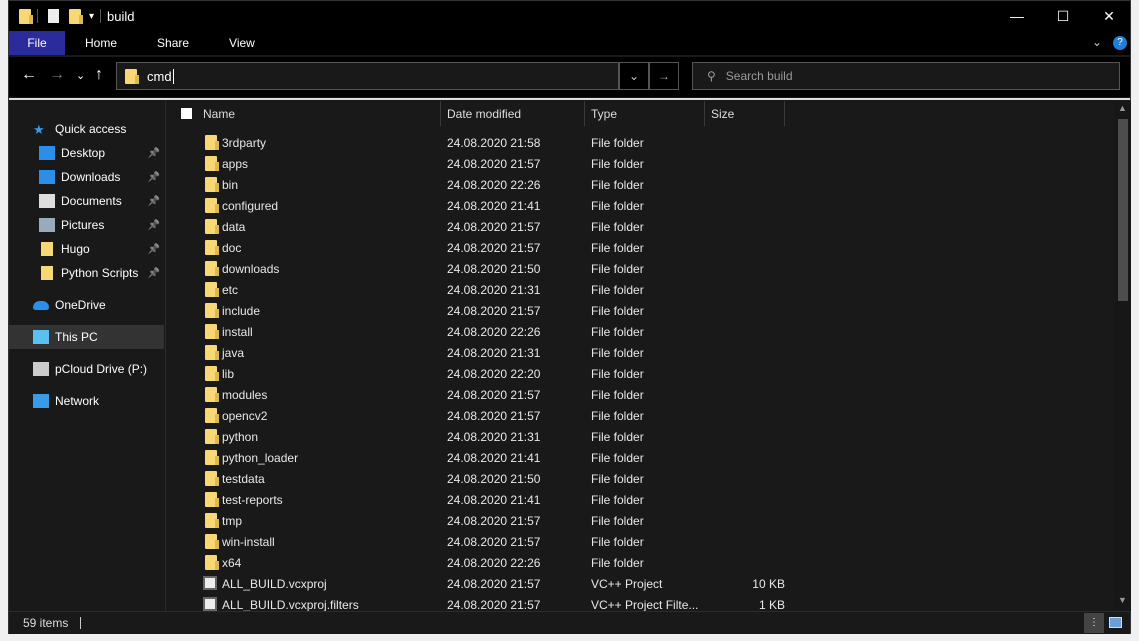 The width and height of the screenshot is (1139, 641). What do you see at coordinates (29, 75) in the screenshot?
I see `back-button: ←` at bounding box center [29, 75].